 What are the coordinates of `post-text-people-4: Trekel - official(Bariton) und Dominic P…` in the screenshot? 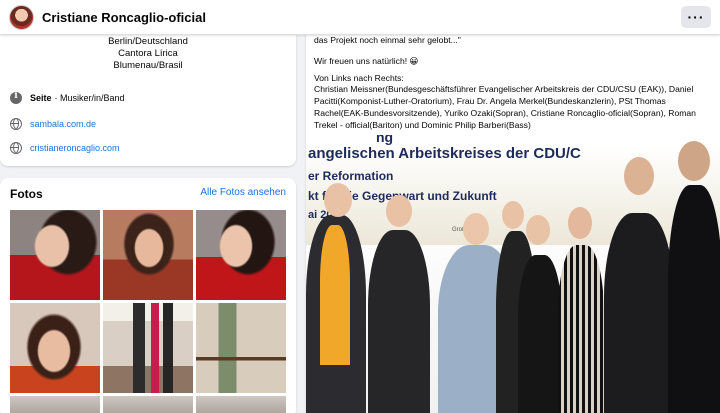 It's located at (422, 125).